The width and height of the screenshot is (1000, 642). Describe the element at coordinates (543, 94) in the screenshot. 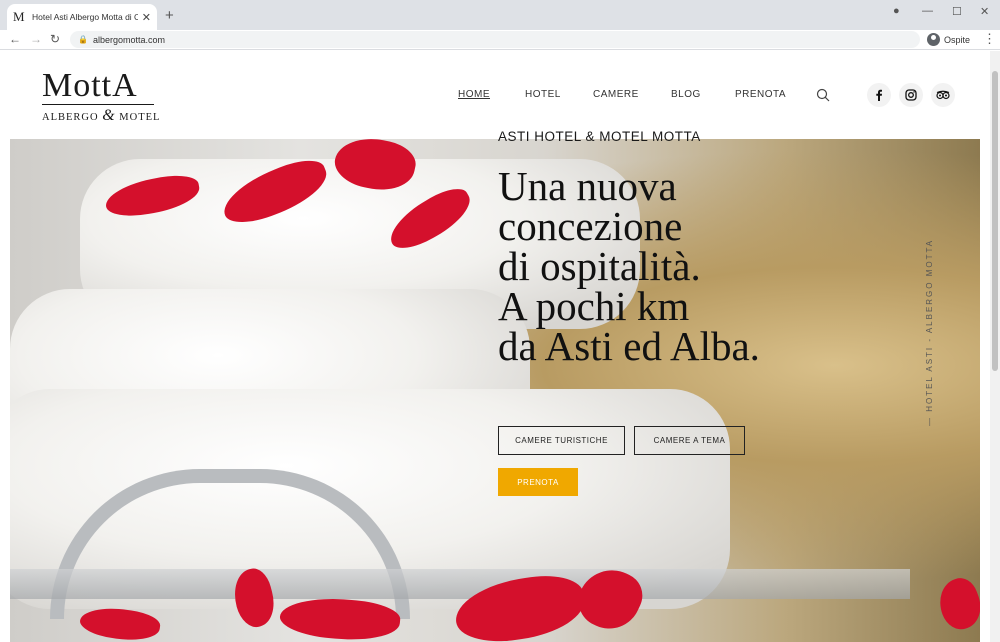

I see `nav-hotel: HOTEL` at that location.